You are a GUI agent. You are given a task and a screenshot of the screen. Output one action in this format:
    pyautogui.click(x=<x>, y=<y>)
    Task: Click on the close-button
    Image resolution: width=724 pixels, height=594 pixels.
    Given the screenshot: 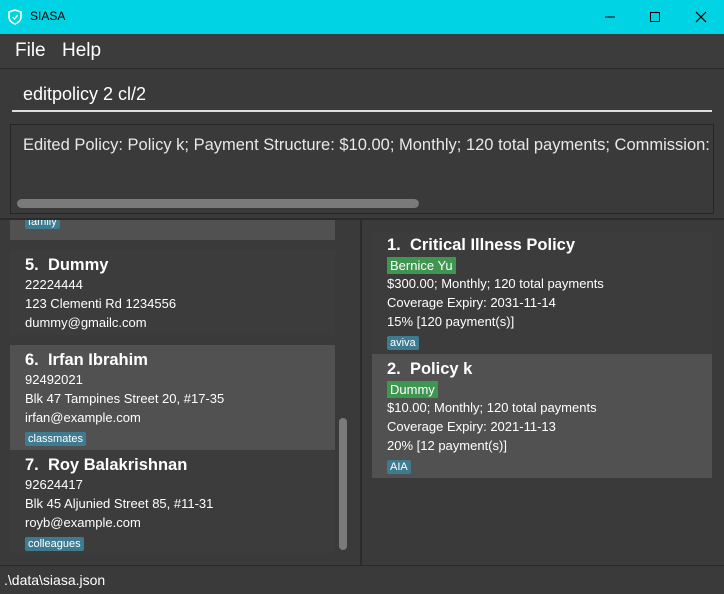 What is the action you would take?
    pyautogui.click(x=701, y=17)
    